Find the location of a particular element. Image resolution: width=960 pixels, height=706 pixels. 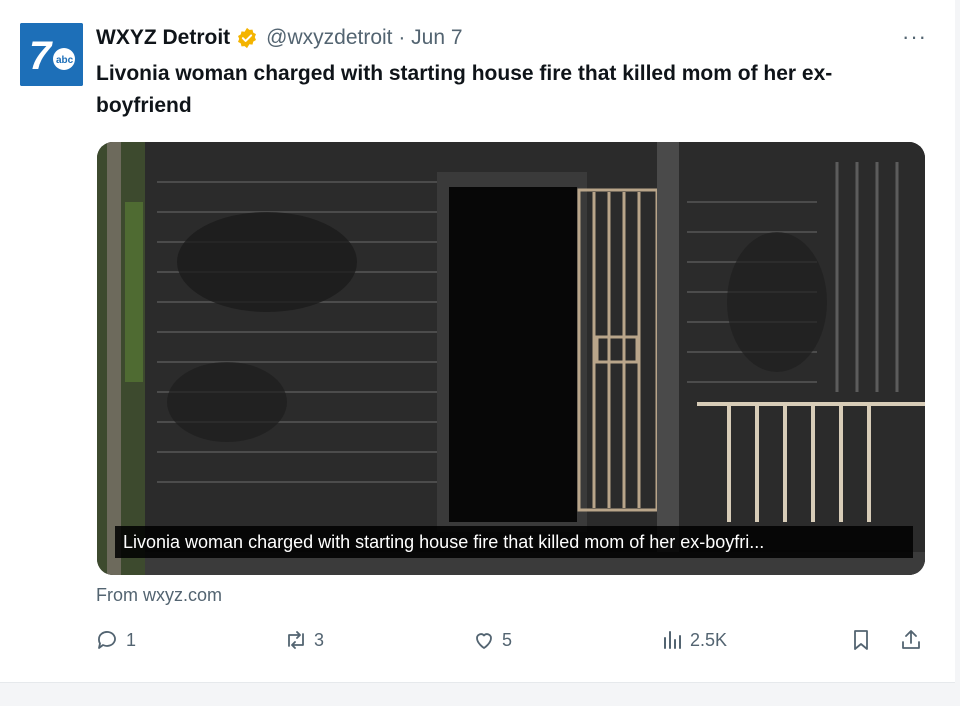

retweet-count: 3 is located at coordinates (319, 639).